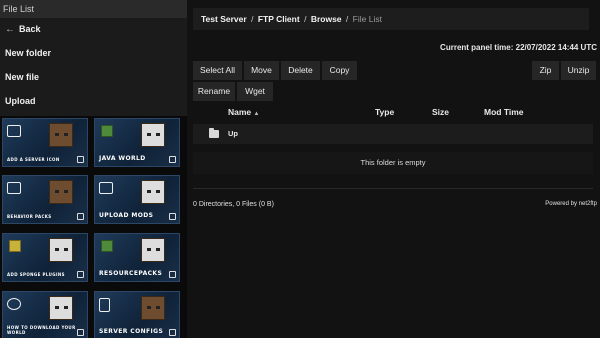  What do you see at coordinates (45, 199) in the screenshot?
I see `tutorial-tile-behavior-packs: Behavior packs` at bounding box center [45, 199].